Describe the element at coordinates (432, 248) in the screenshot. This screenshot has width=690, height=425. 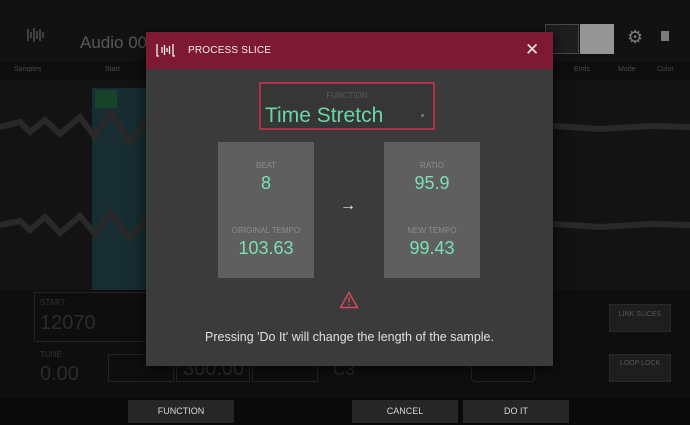
I see `new-tempo-value: 99.43` at that location.